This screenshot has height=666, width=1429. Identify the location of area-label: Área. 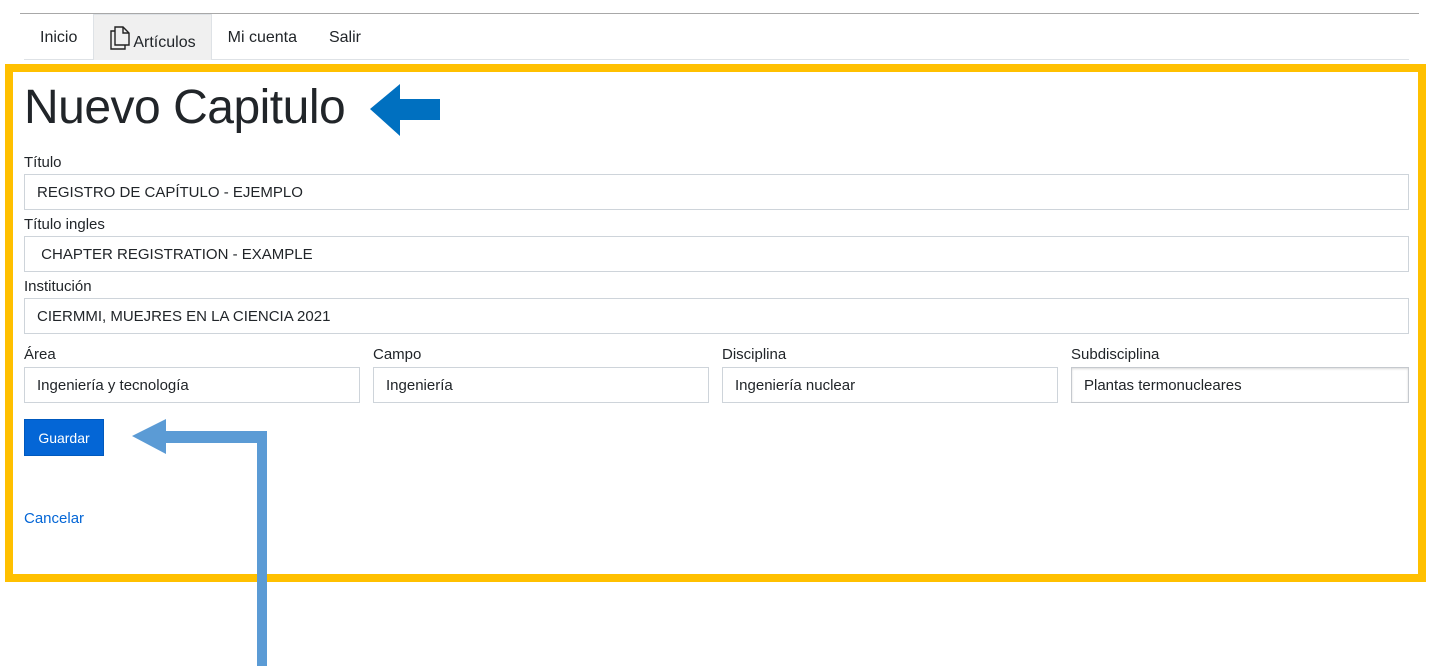
(40, 354).